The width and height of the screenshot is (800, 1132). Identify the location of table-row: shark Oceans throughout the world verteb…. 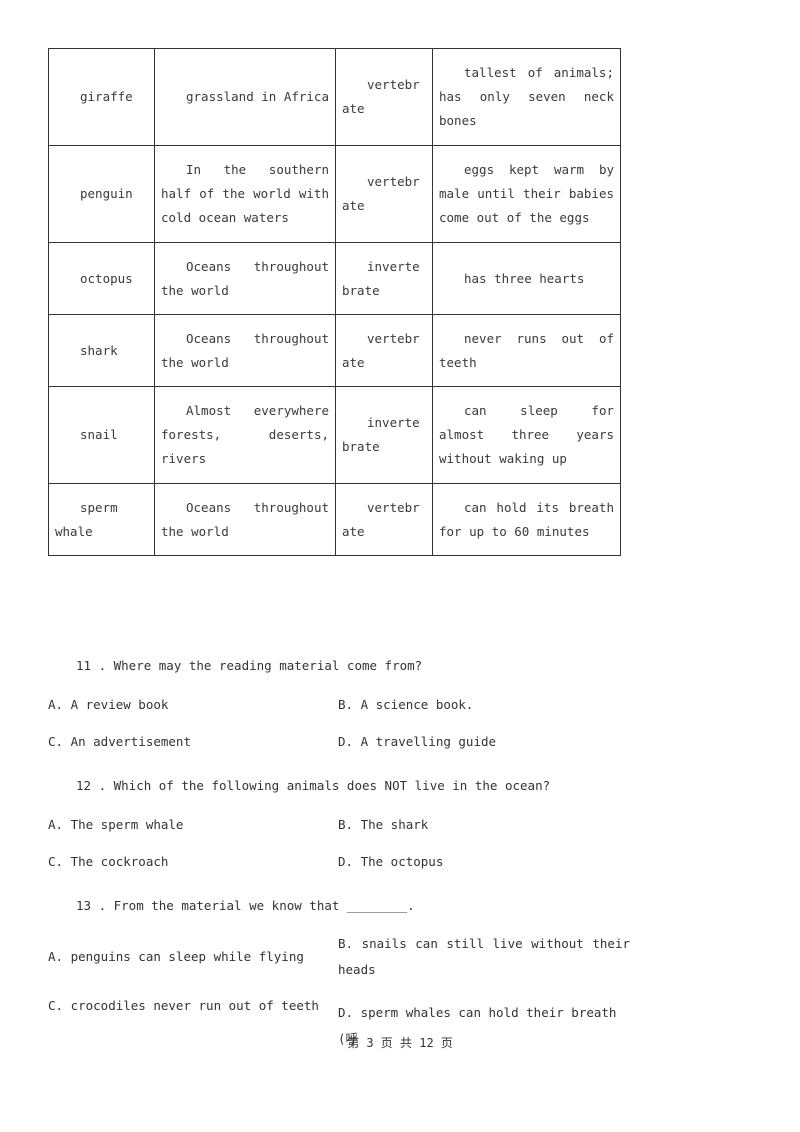
(334, 350).